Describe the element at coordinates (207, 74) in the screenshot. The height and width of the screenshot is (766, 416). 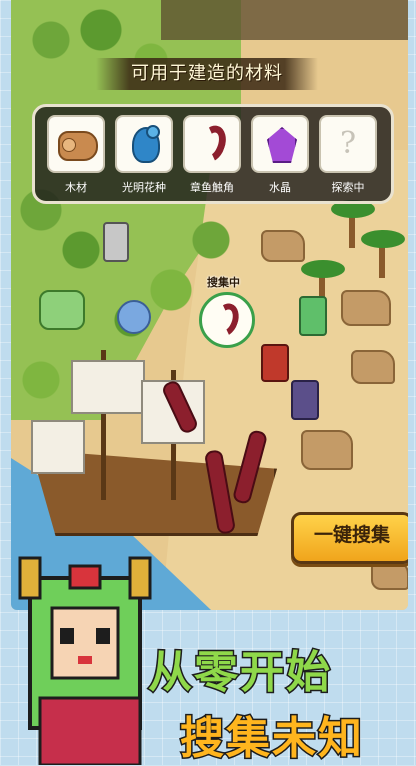
I see `materials-panel-title: 可用于建造的材料` at that location.